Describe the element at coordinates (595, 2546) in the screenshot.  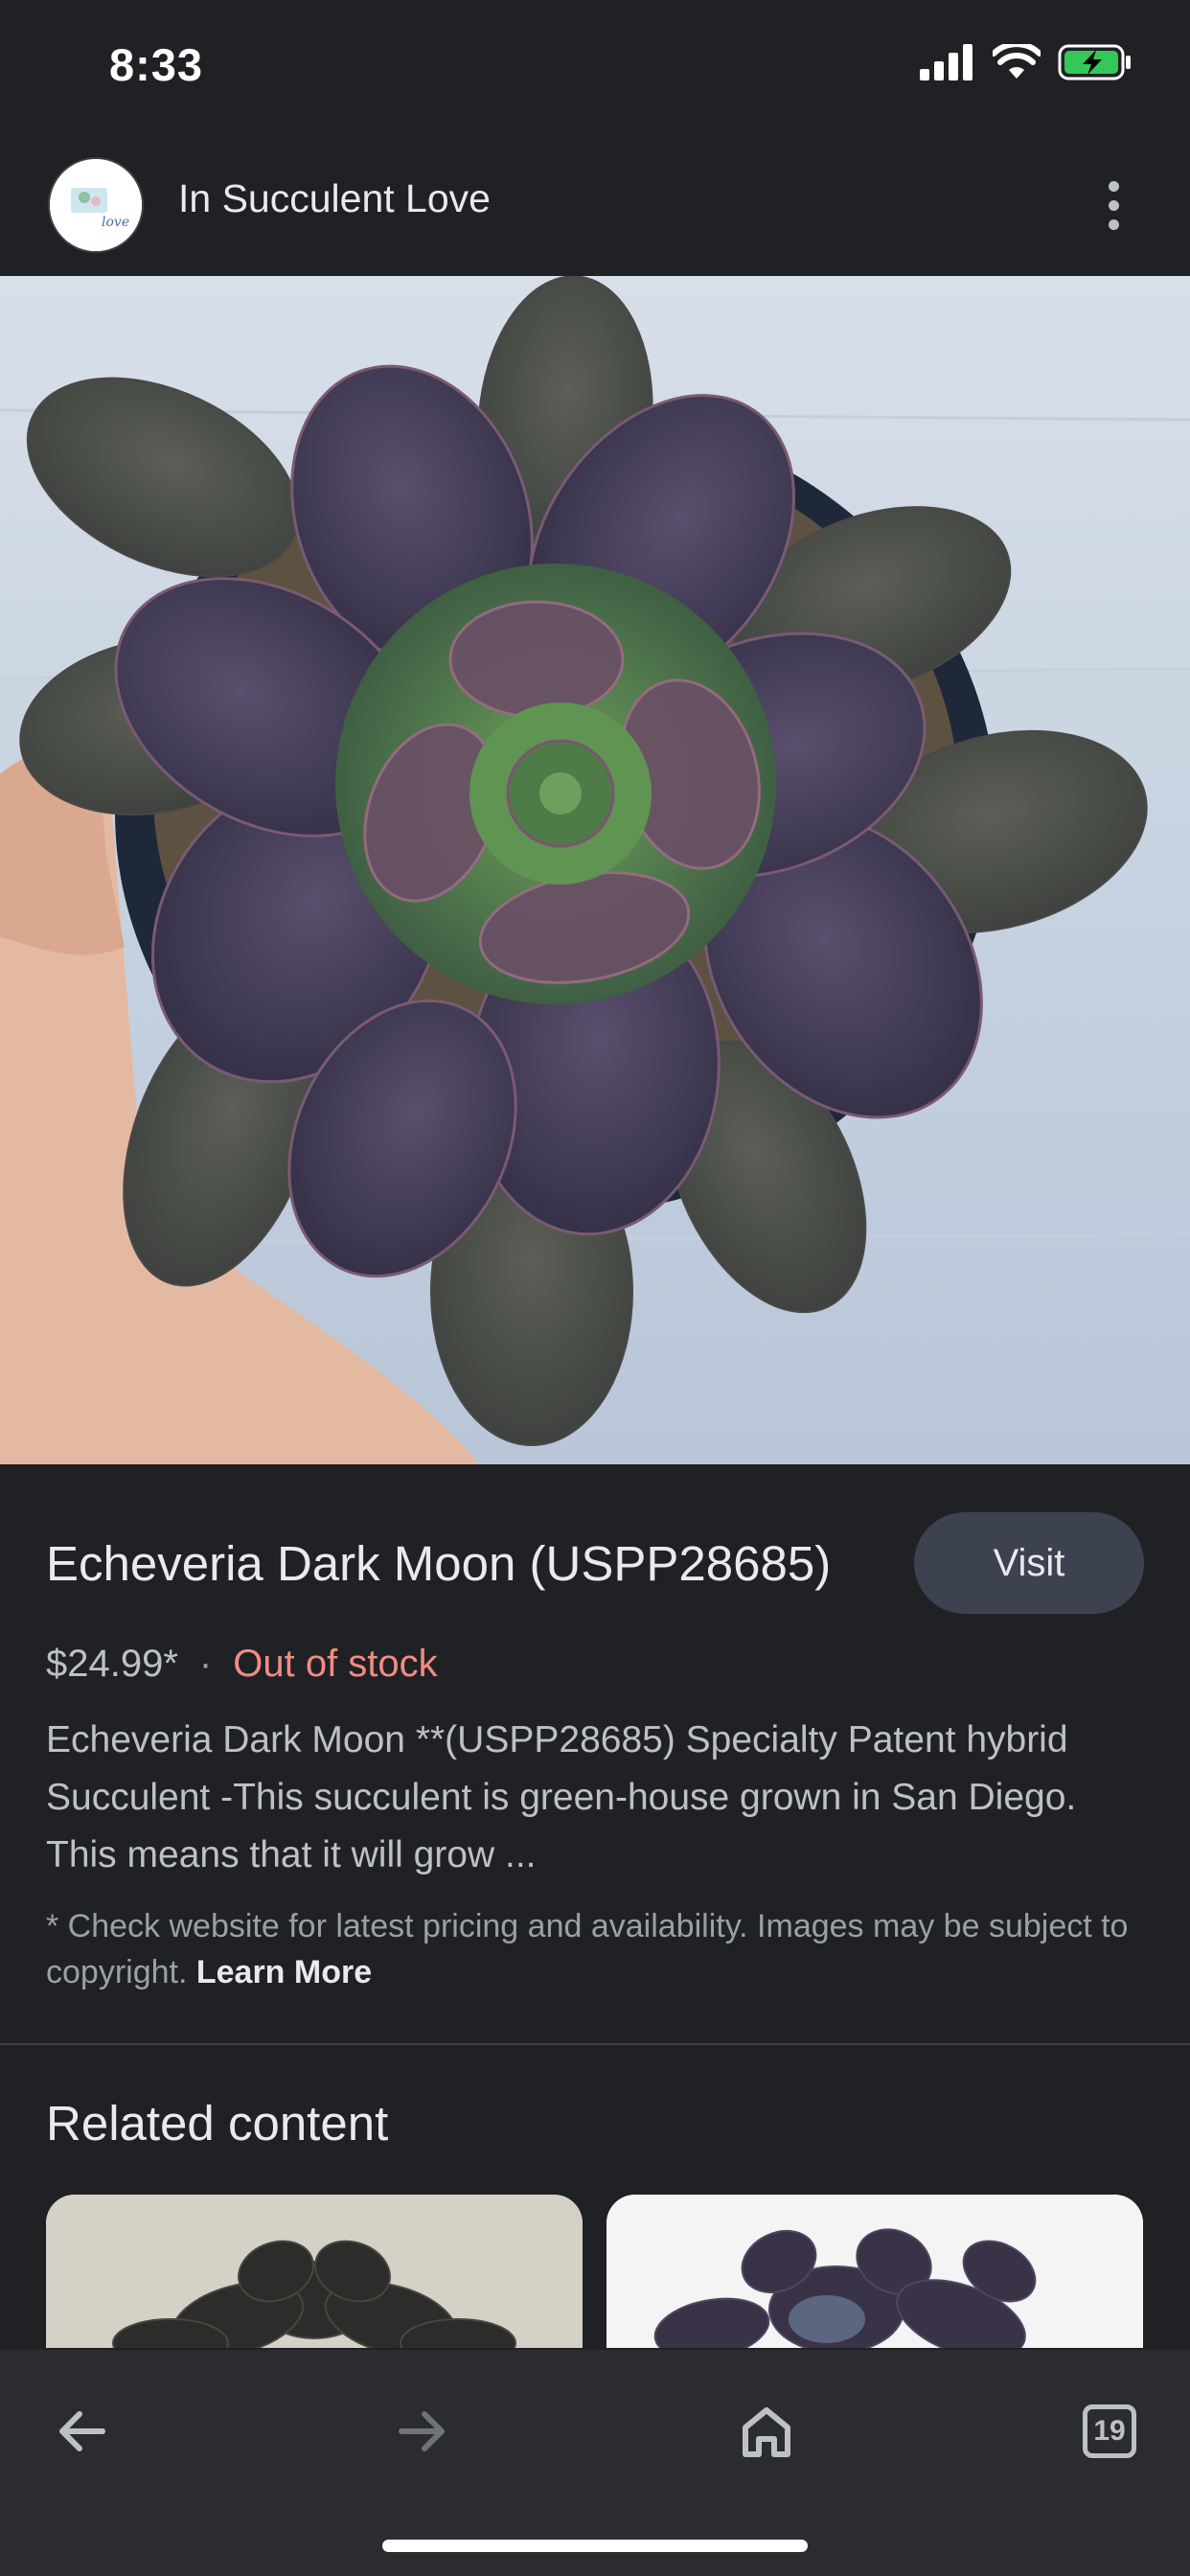
I see `home-indicator` at that location.